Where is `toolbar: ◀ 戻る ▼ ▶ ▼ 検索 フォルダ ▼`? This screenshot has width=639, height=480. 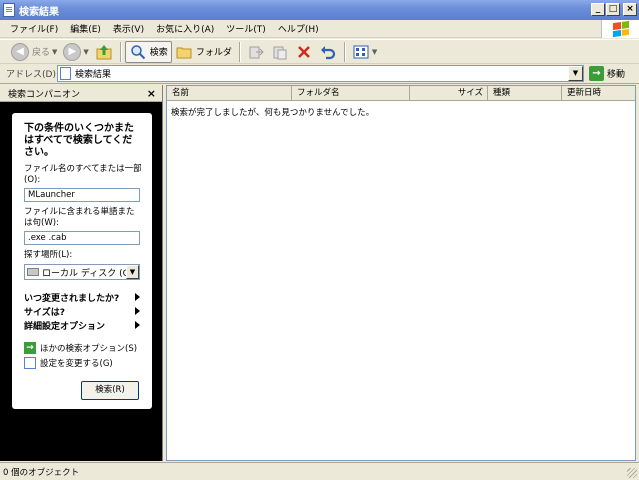 toolbar: ◀ 戻る ▼ ▶ ▼ 検索 フォルダ ▼ is located at coordinates (319, 51).